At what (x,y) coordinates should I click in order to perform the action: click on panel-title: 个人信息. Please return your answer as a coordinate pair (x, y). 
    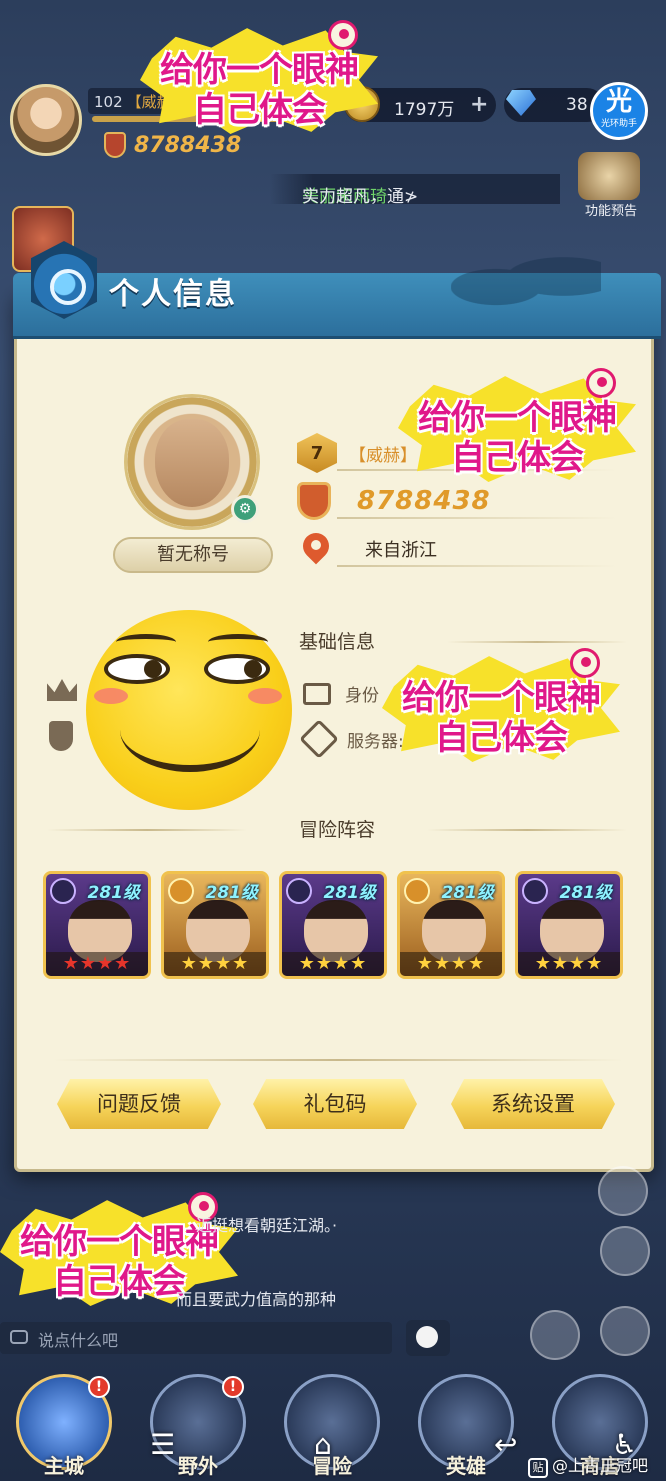
    Looking at the image, I should click on (173, 294).